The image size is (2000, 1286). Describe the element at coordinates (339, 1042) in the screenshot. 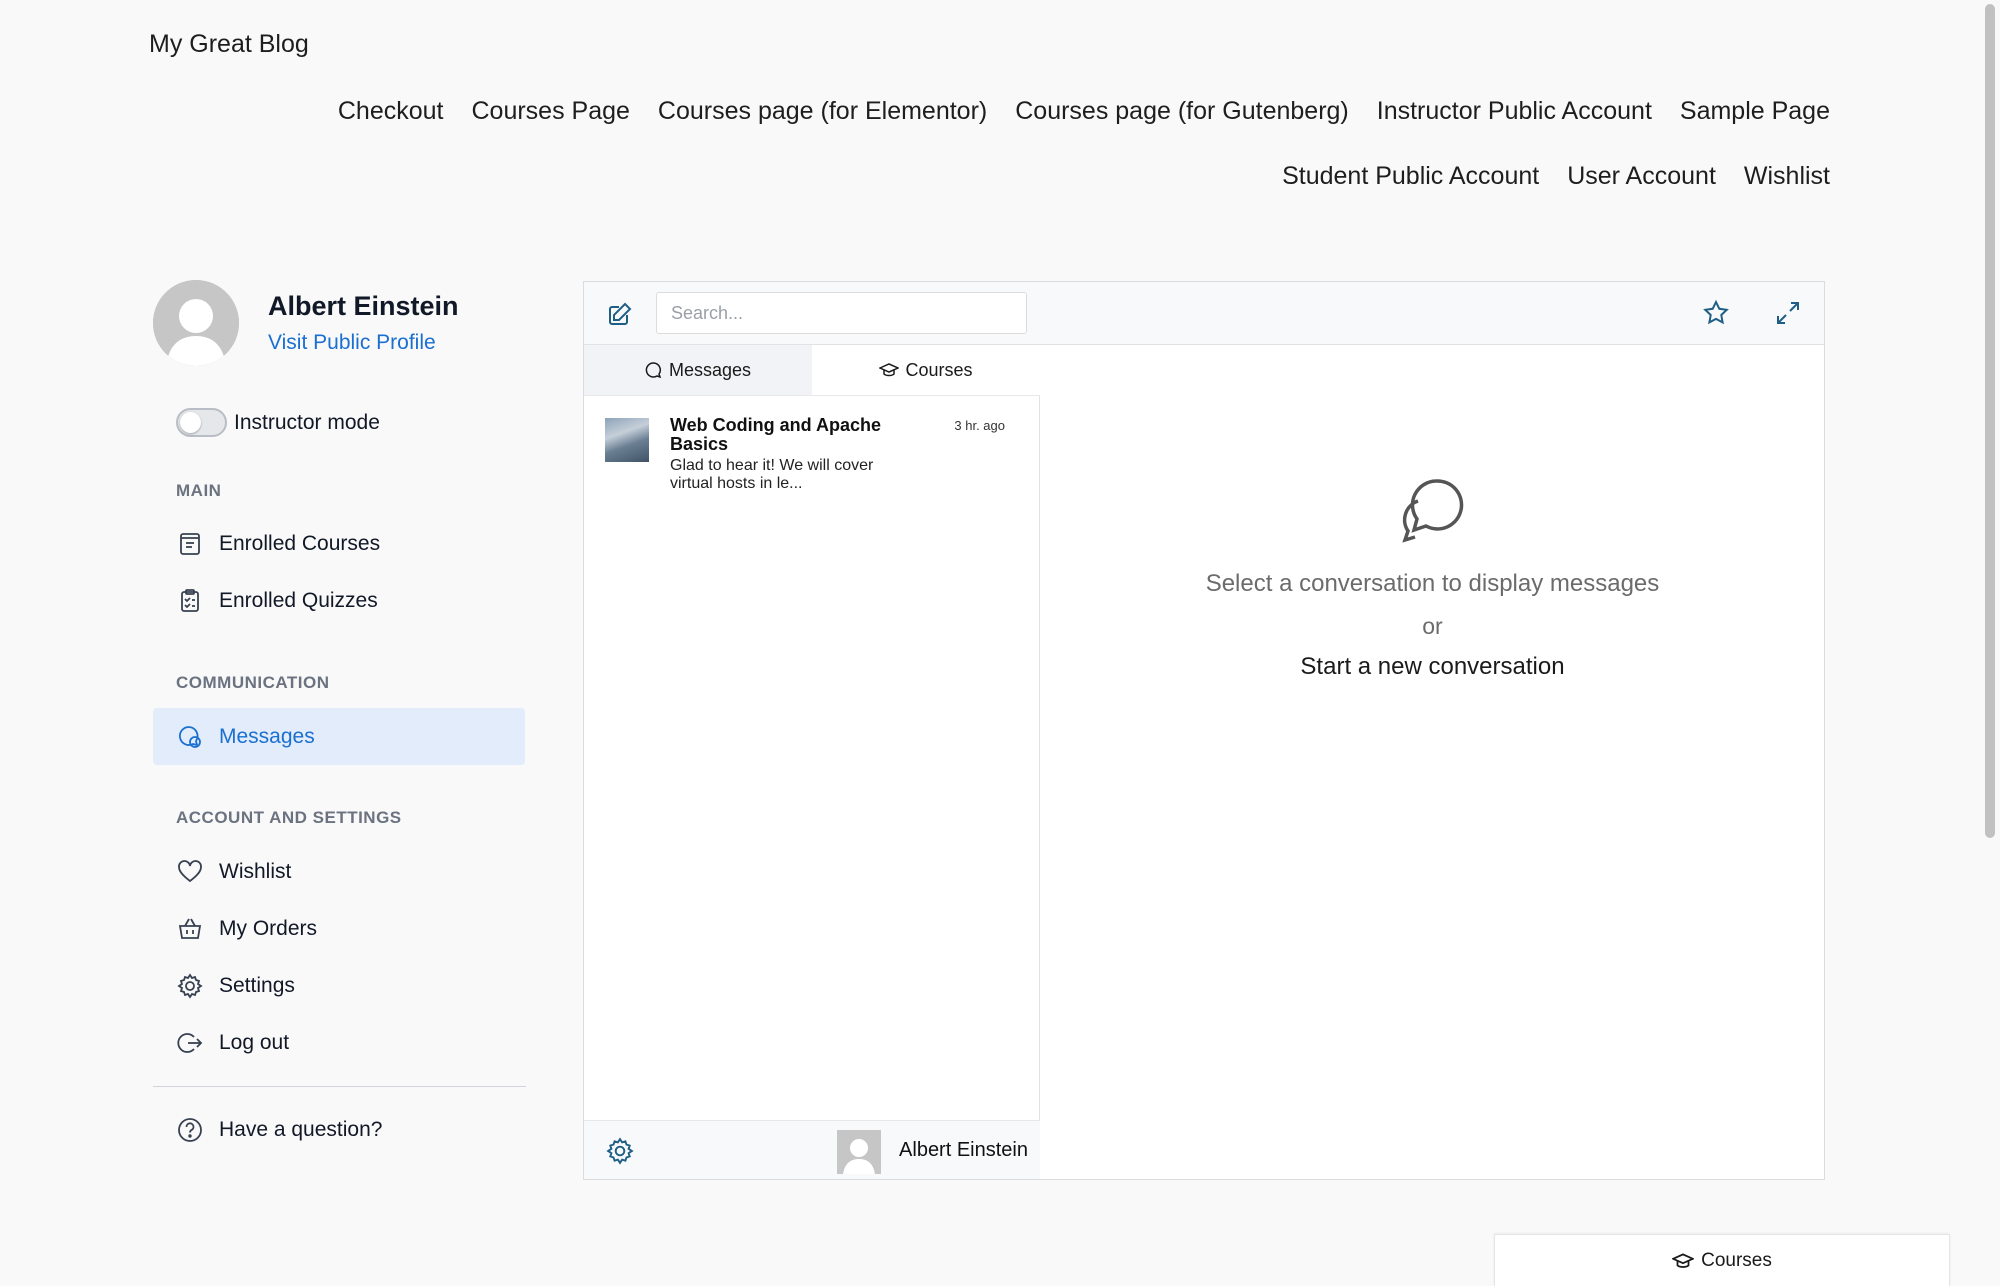

I see `sidebar-item-log-out: Log out` at that location.